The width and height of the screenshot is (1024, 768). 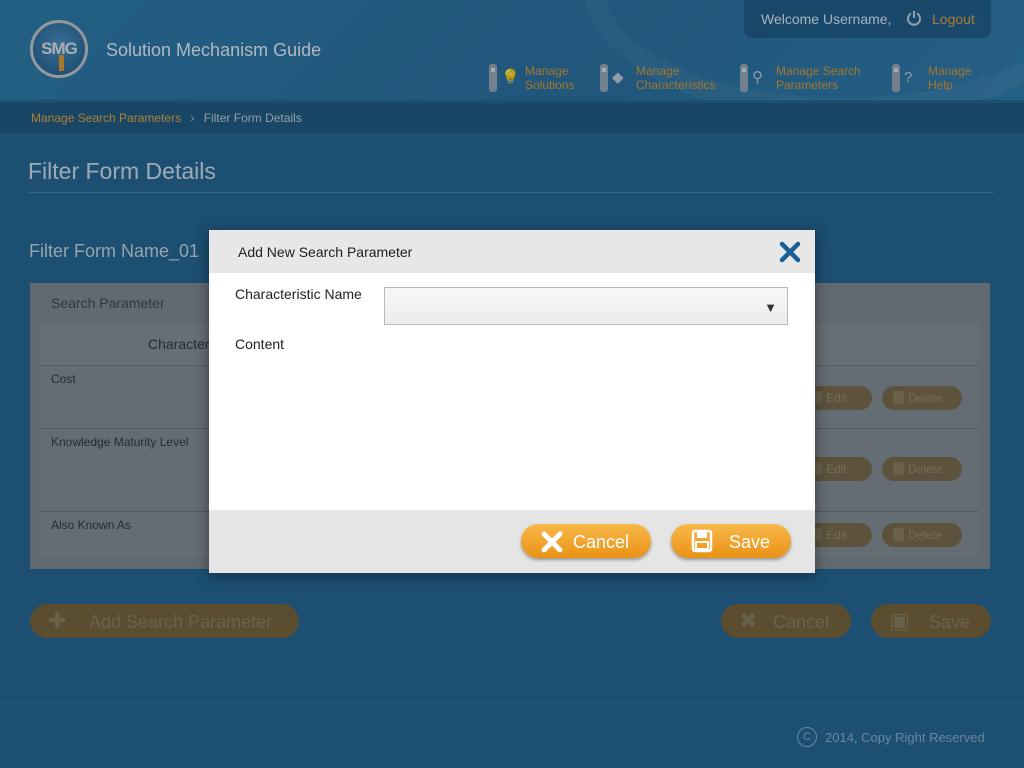 What do you see at coordinates (512, 251) in the screenshot?
I see `dialog-header: Add New Search Parameter` at bounding box center [512, 251].